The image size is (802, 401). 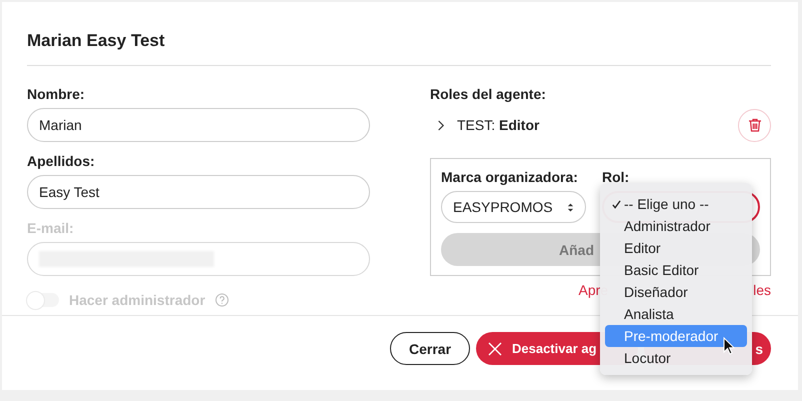 I want to click on close-button: Cerrar, so click(x=430, y=348).